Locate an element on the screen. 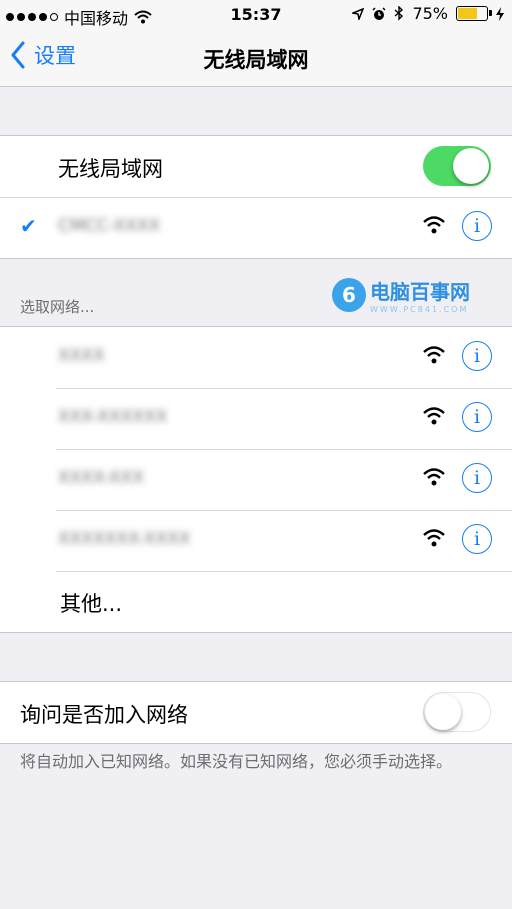  wifi-toggle-label: 无线局域网 is located at coordinates (110, 169).